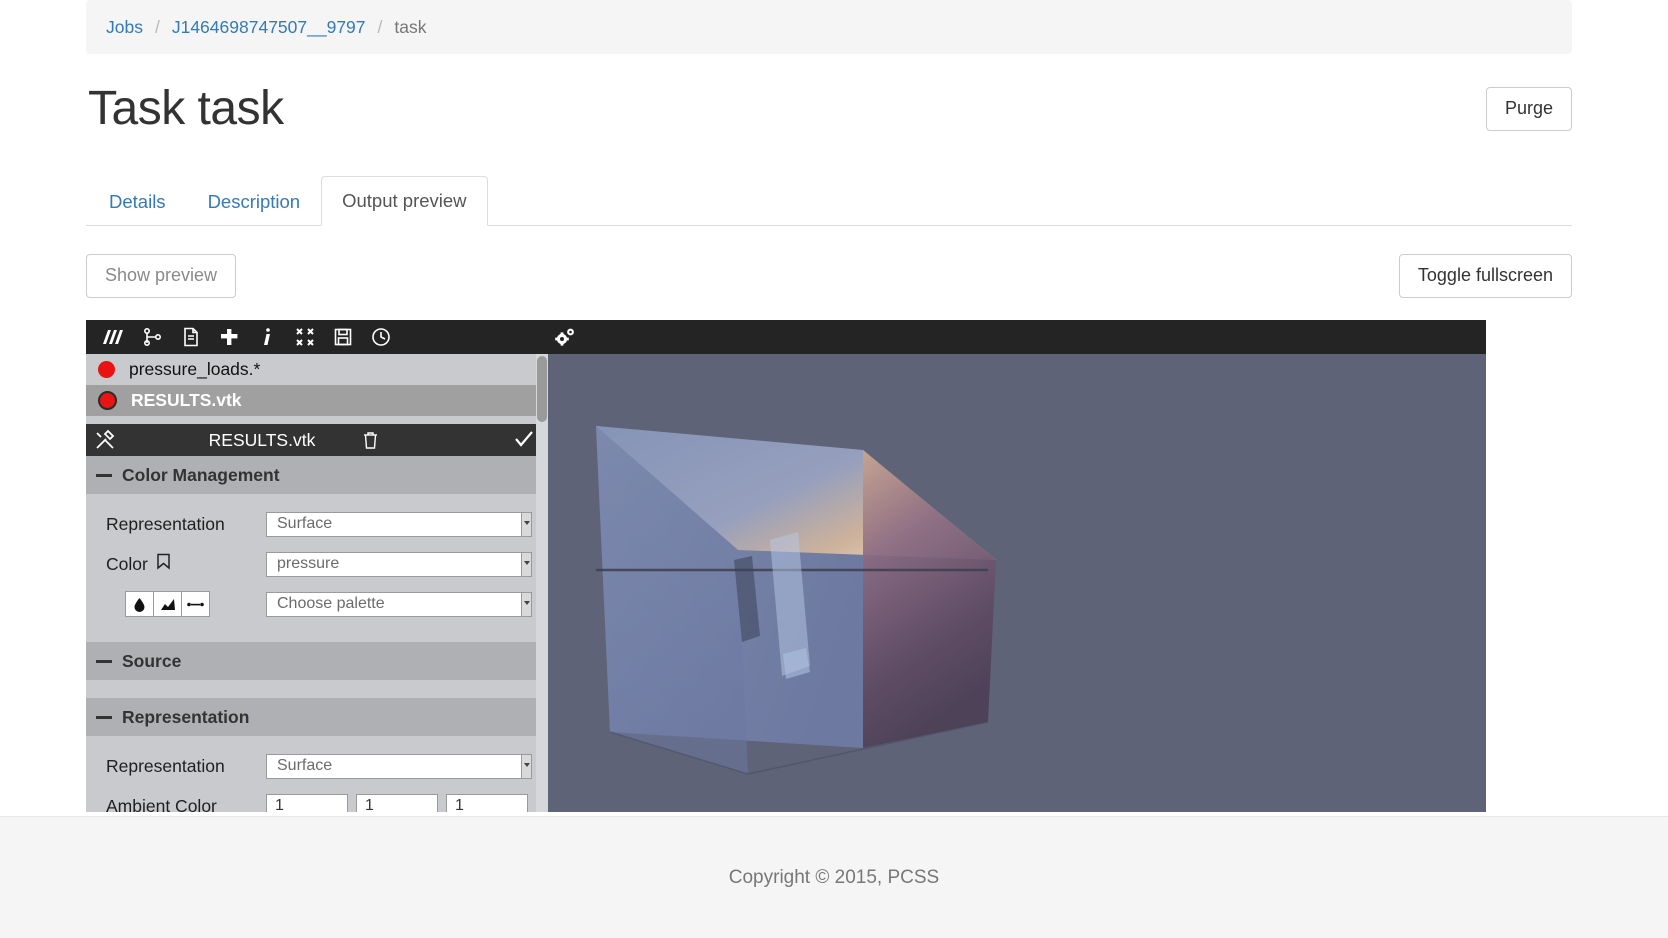 This screenshot has width=1668, height=938. Describe the element at coordinates (127, 563) in the screenshot. I see `label-color-text: Color` at that location.